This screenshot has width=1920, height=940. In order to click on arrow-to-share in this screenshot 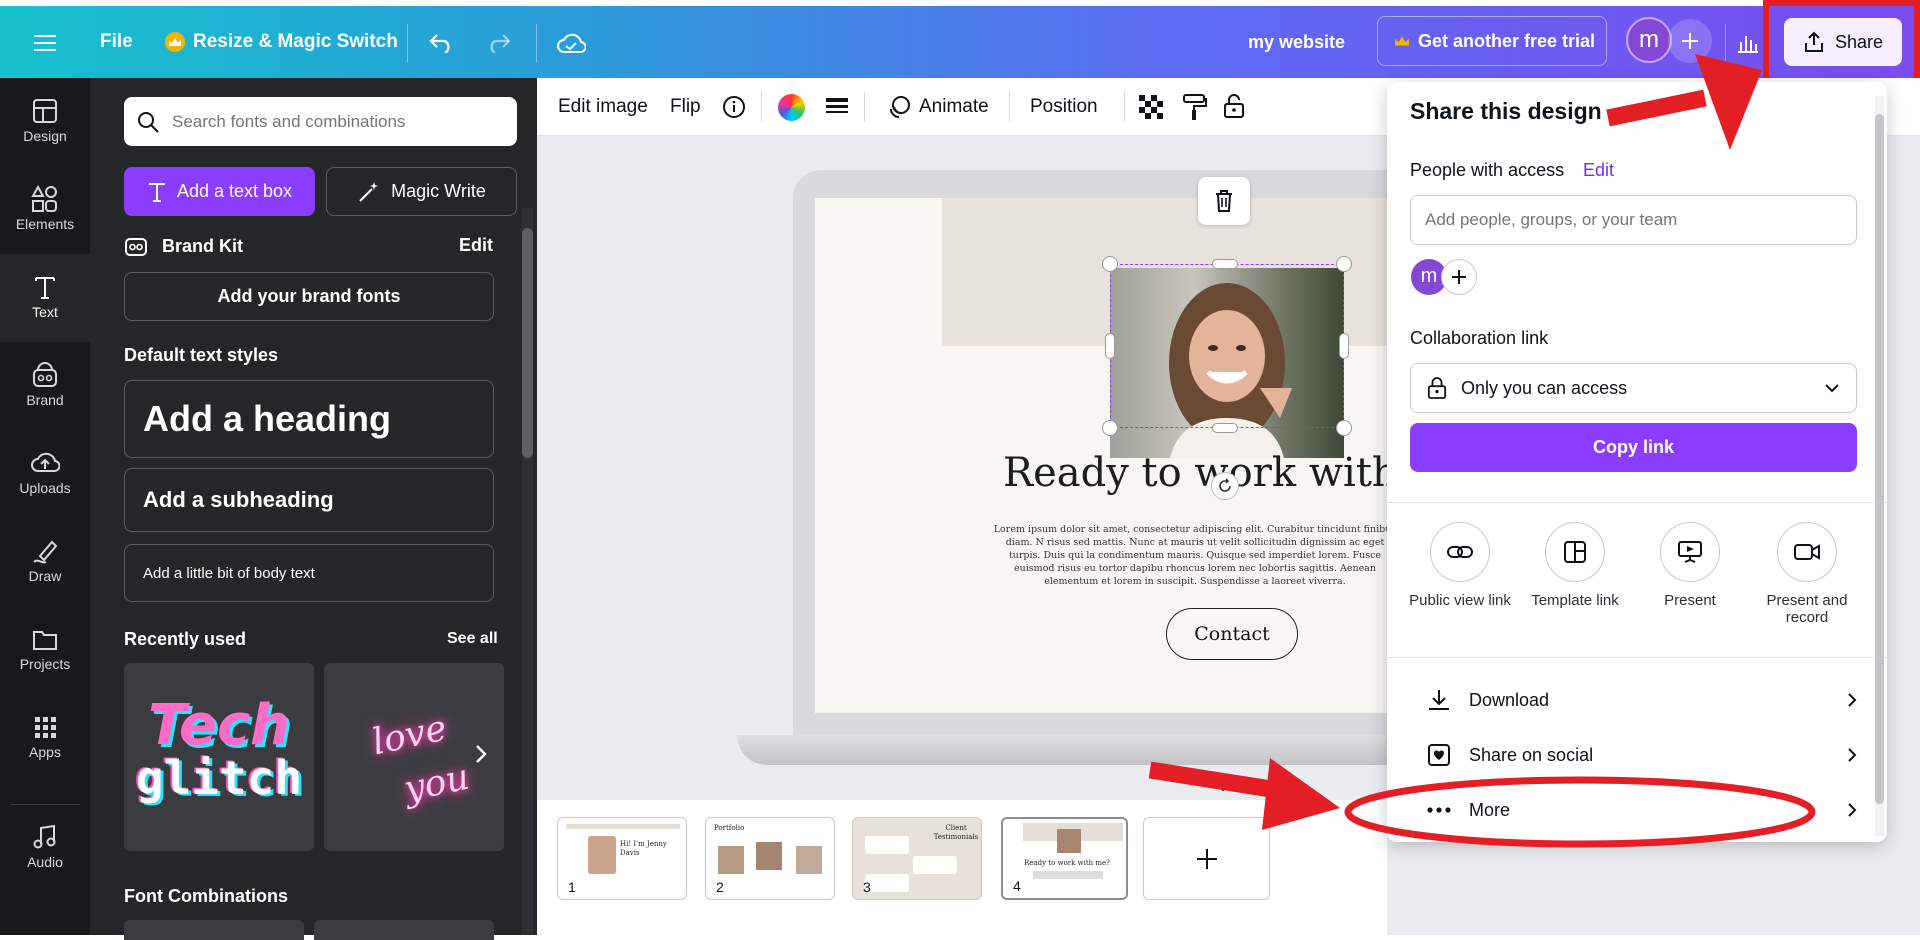, I will do `click(1684, 102)`.